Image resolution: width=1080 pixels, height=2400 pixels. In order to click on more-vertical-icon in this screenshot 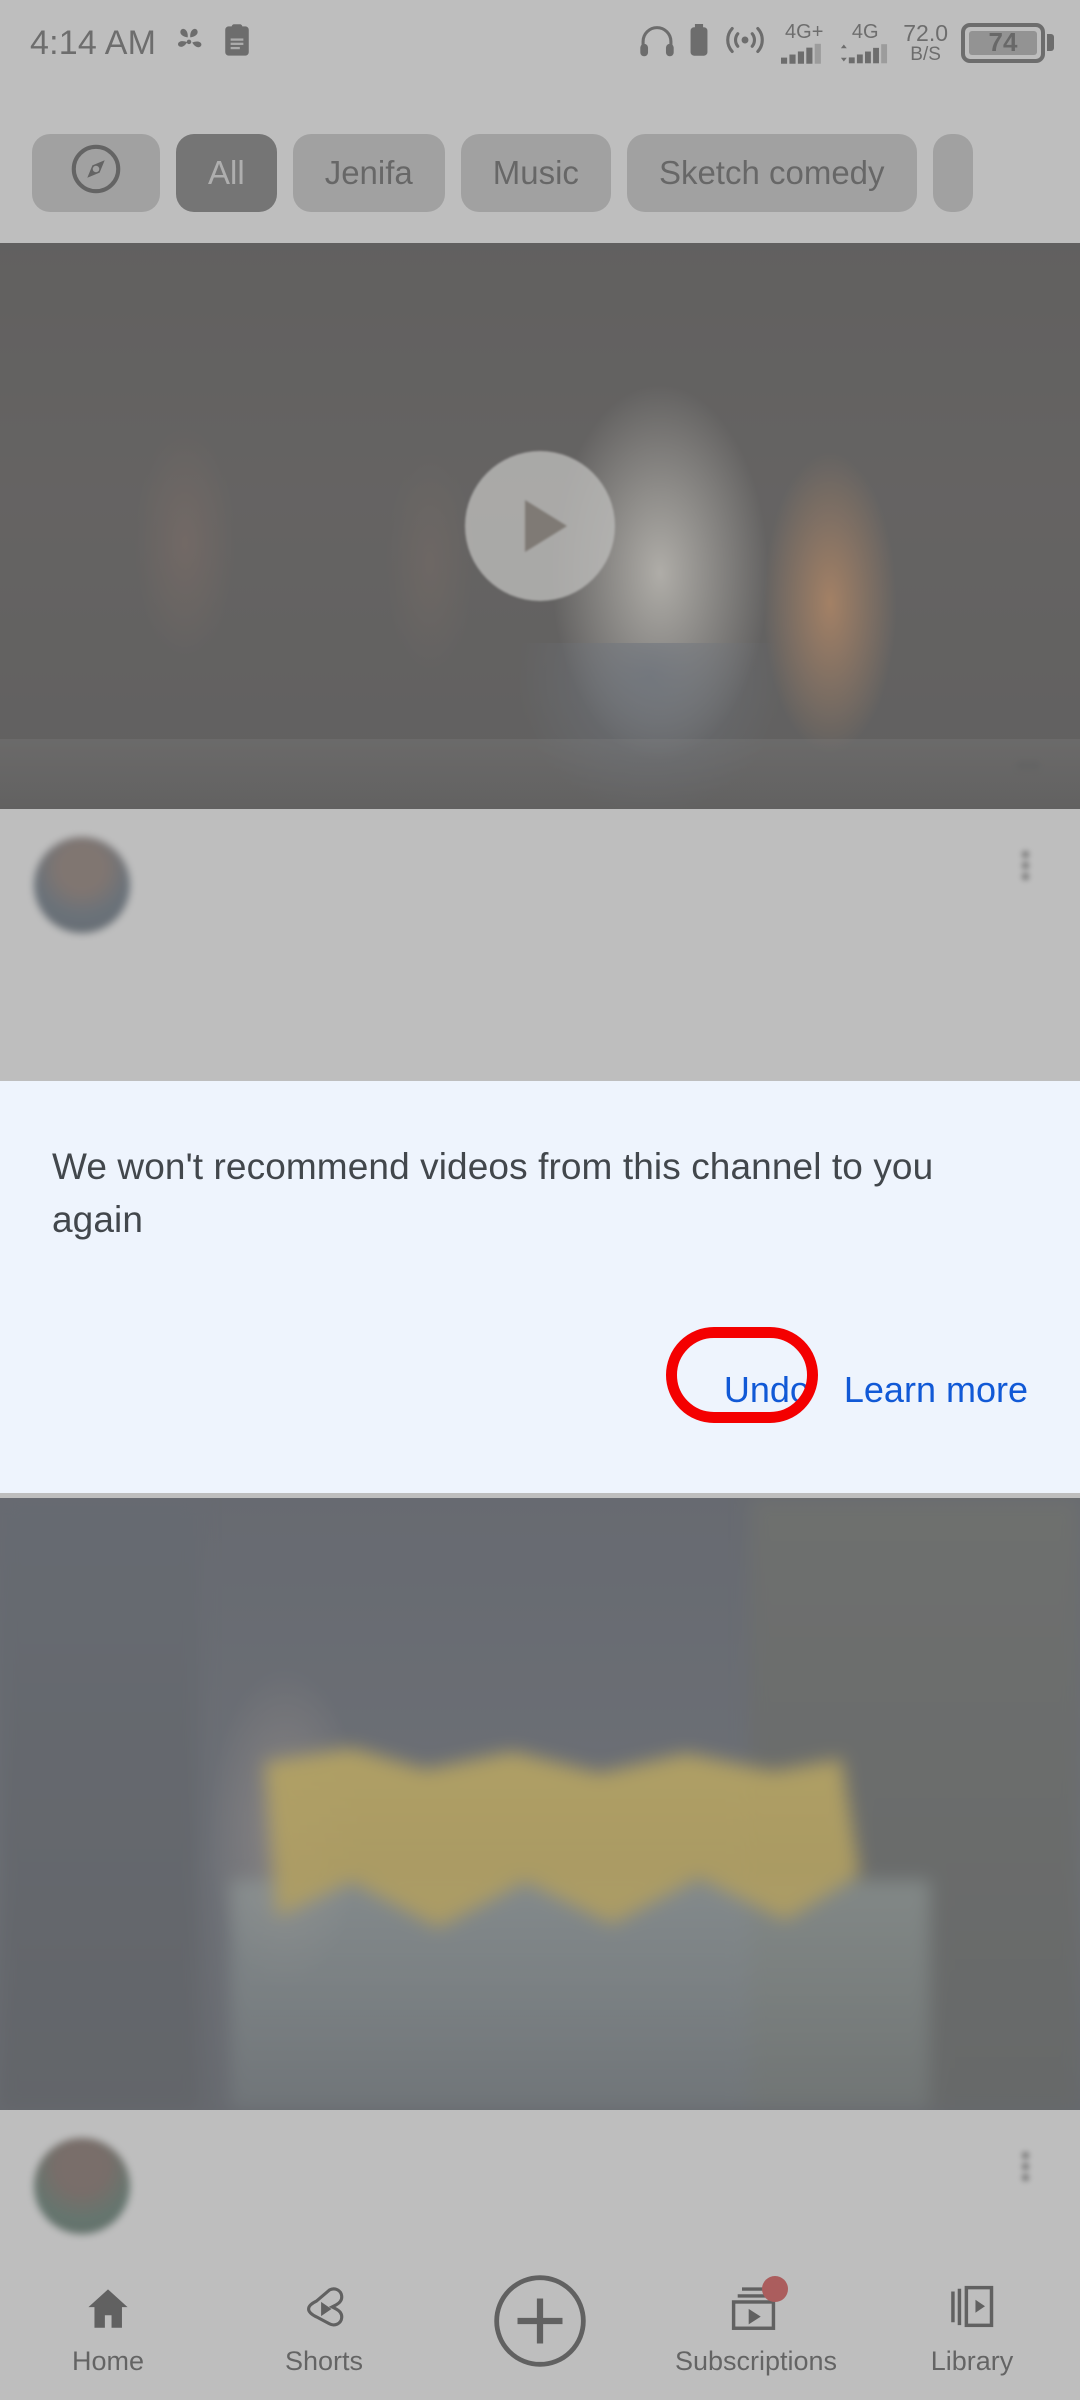, I will do `click(1025, 921)`.